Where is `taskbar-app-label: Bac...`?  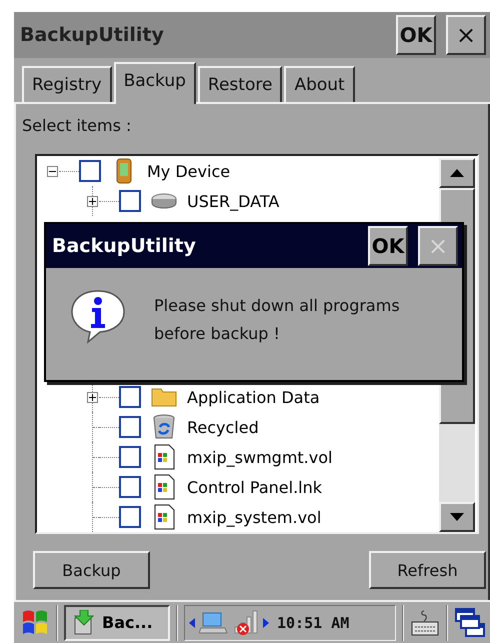
taskbar-app-label: Bac... is located at coordinates (127, 622).